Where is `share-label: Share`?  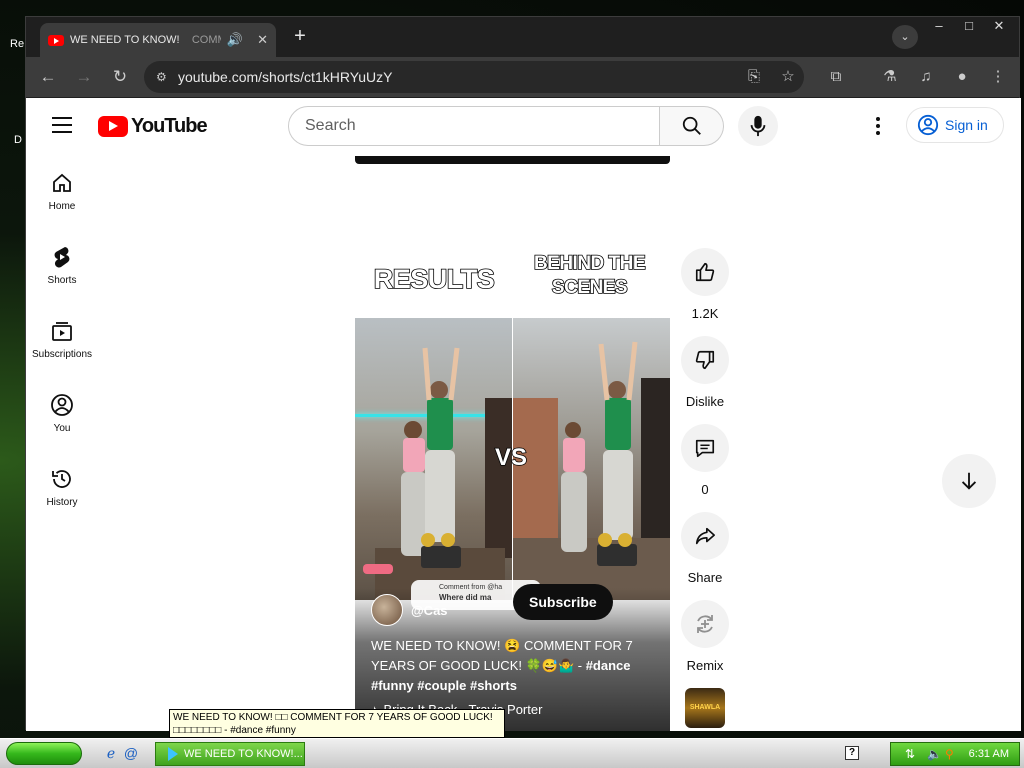
share-label: Share is located at coordinates (705, 577).